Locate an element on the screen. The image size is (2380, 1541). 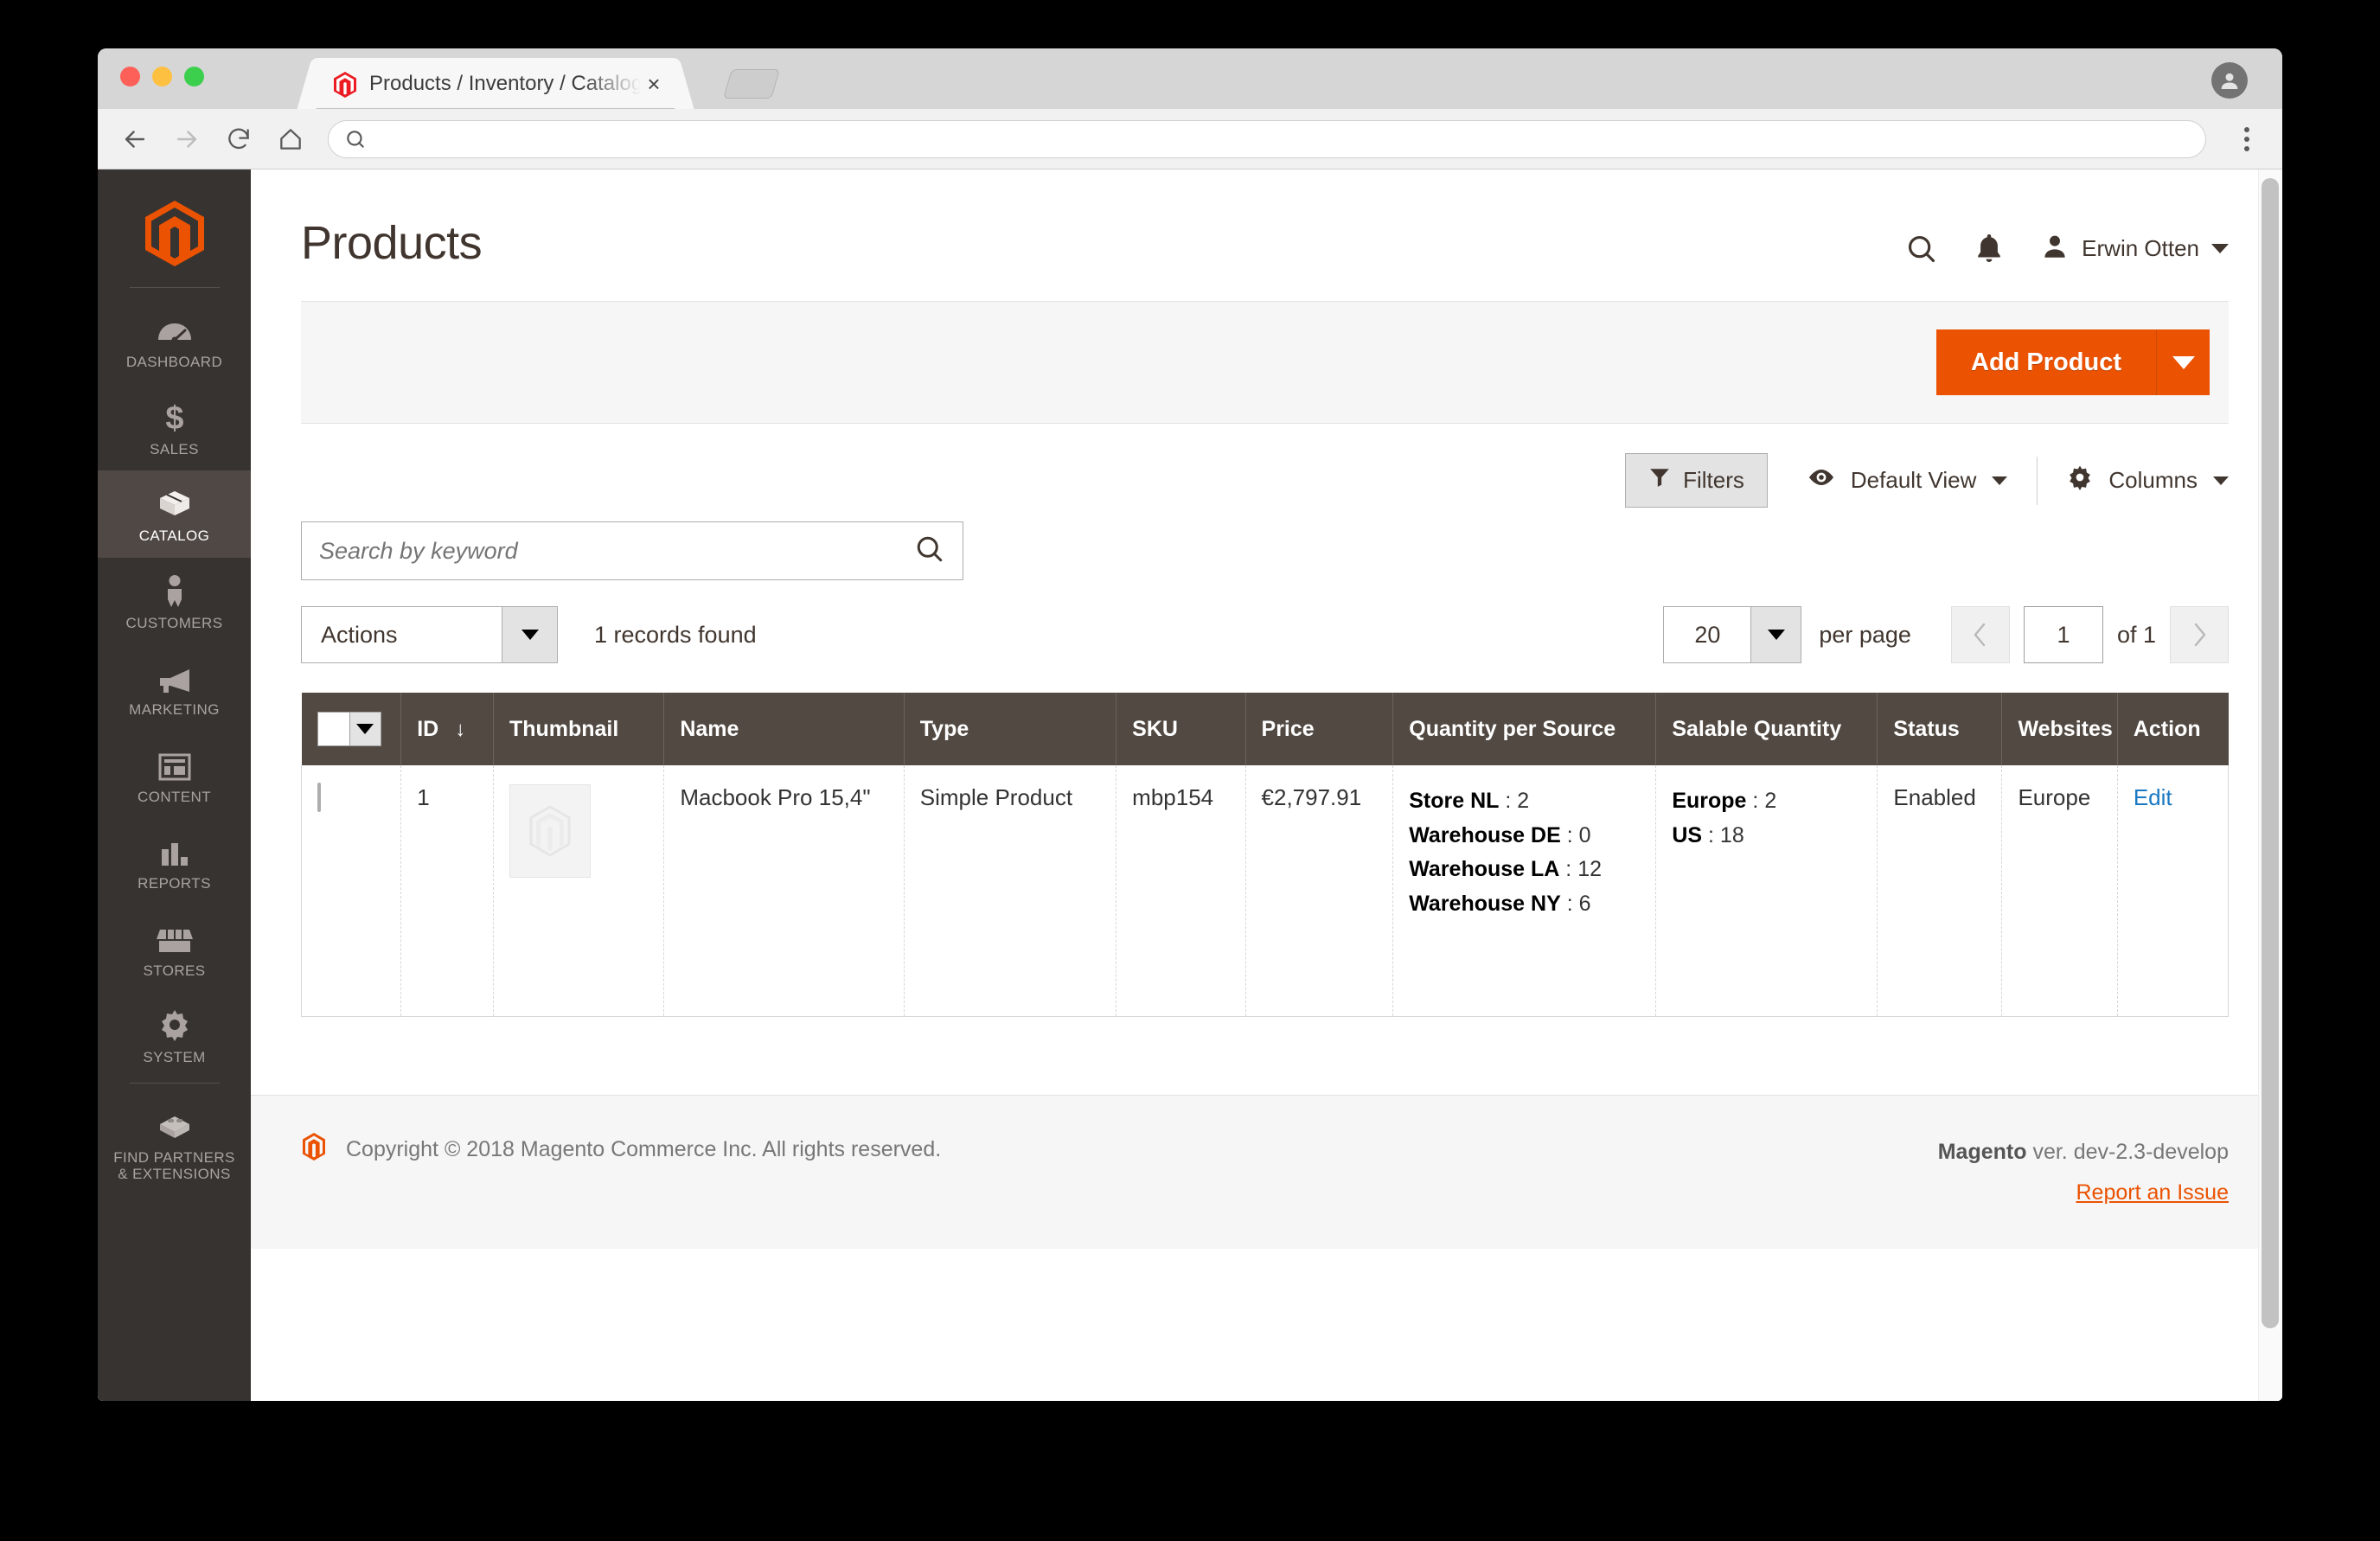
next-page-button is located at coordinates (2199, 634).